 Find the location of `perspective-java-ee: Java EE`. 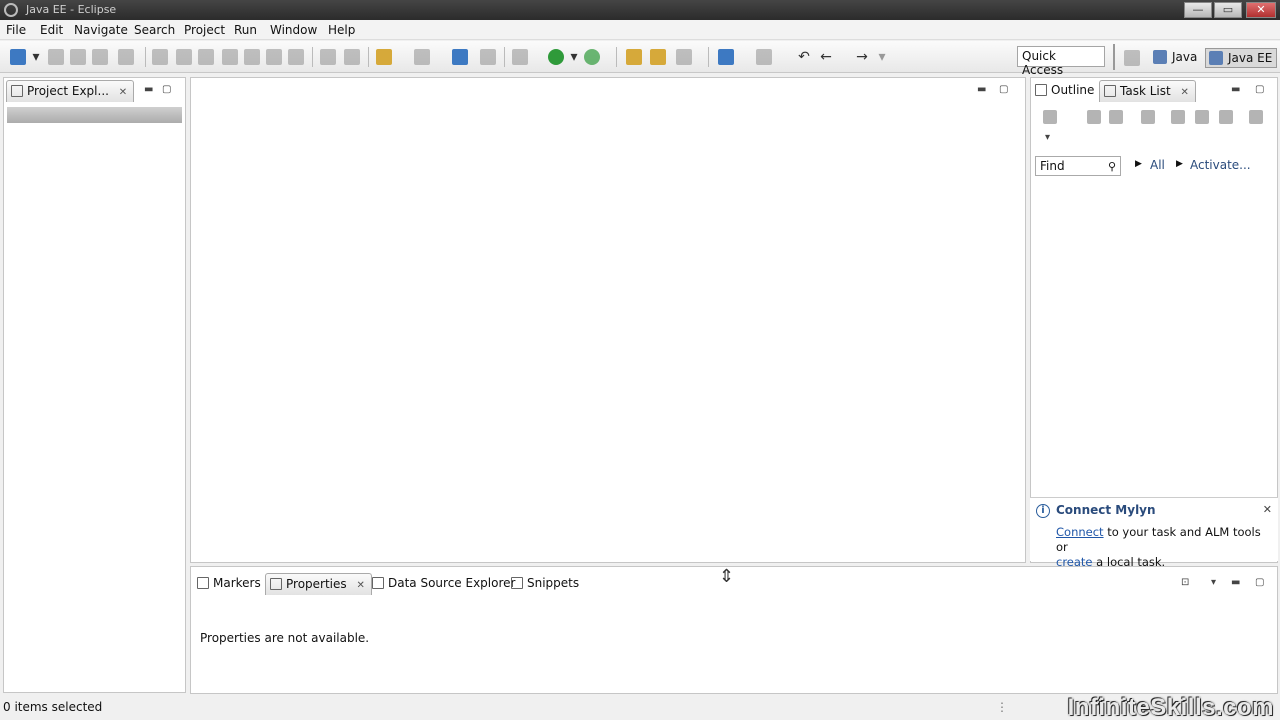

perspective-java-ee: Java EE is located at coordinates (1241, 58).